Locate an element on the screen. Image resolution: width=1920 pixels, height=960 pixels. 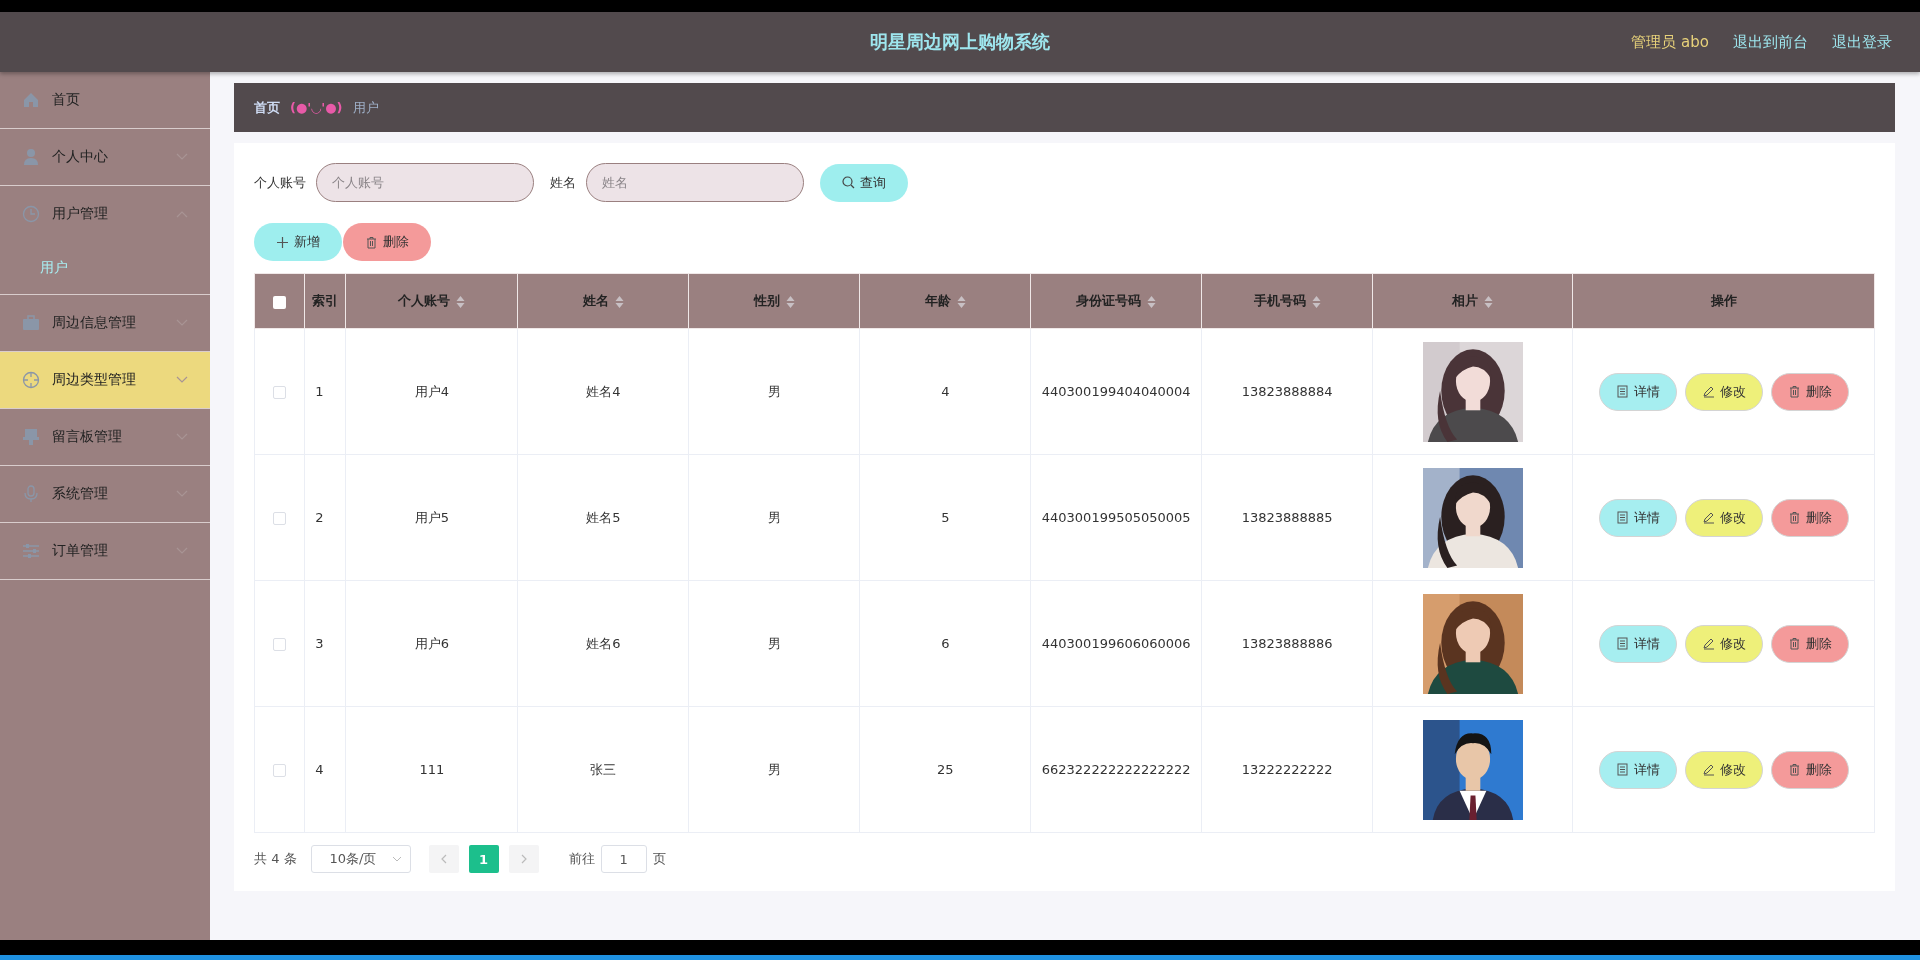
table-cell: 姓名6 is located at coordinates (603, 643).